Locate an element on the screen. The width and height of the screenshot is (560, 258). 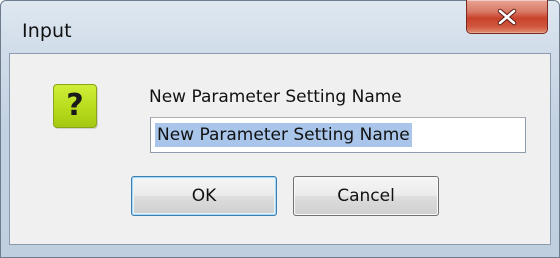
close-button is located at coordinates (507, 17).